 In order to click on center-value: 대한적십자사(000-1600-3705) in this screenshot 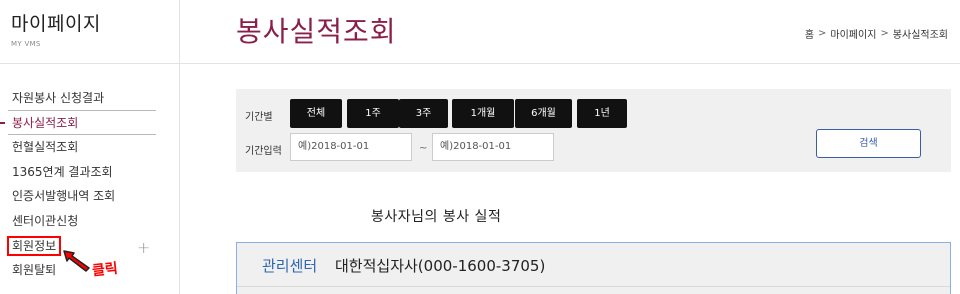, I will do `click(440, 266)`.